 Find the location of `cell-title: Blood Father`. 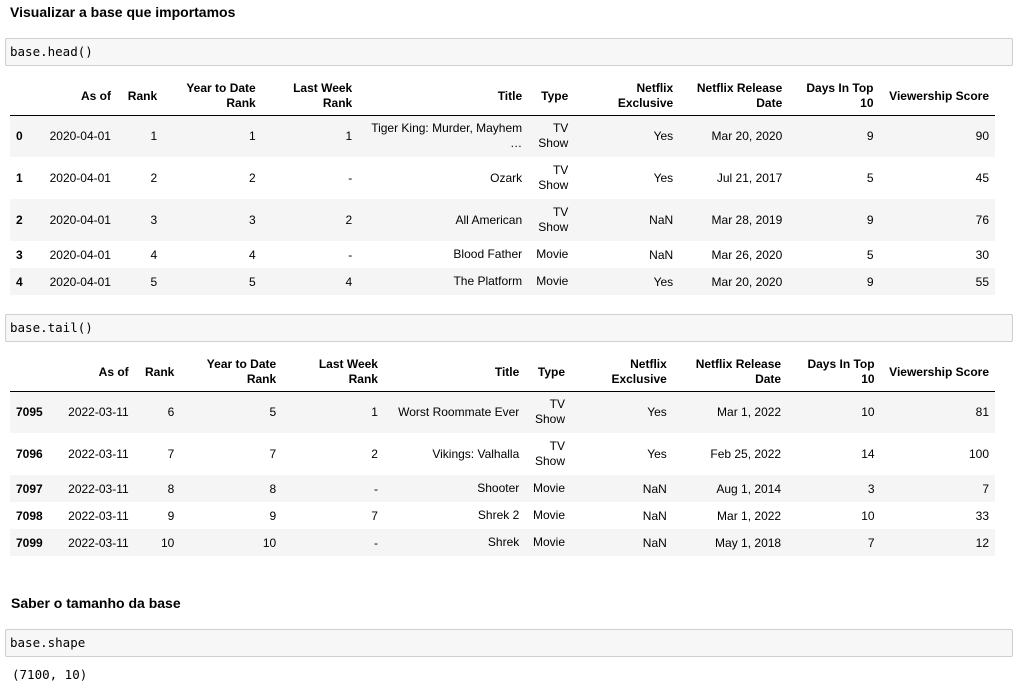

cell-title: Blood Father is located at coordinates (488, 254).